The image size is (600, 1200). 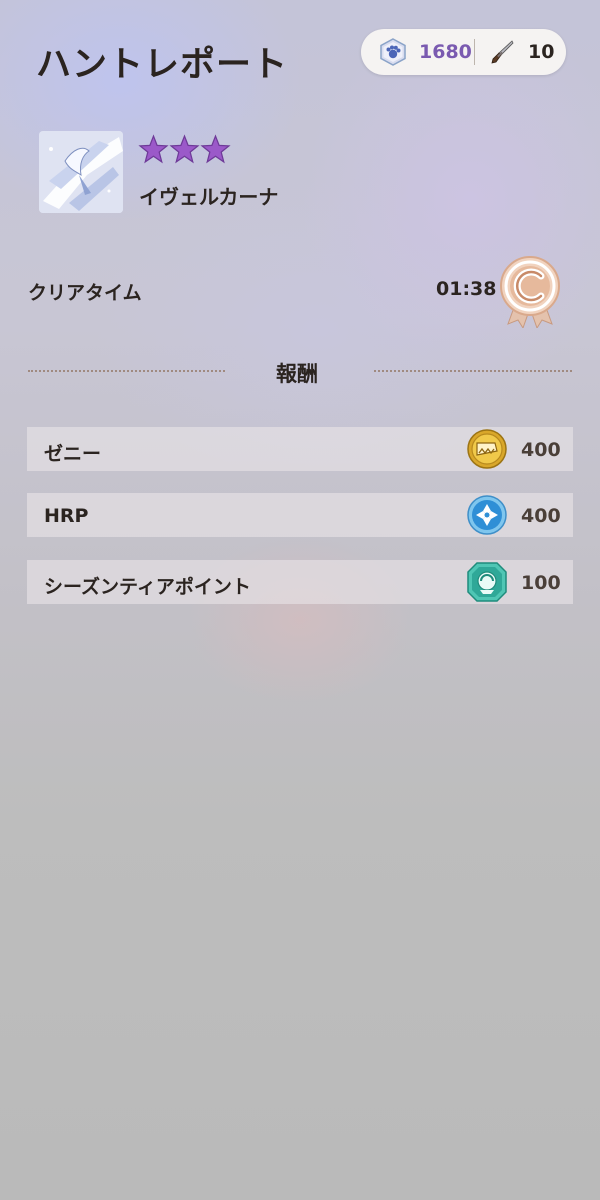 What do you see at coordinates (502, 52) in the screenshot?
I see `knife-icon` at bounding box center [502, 52].